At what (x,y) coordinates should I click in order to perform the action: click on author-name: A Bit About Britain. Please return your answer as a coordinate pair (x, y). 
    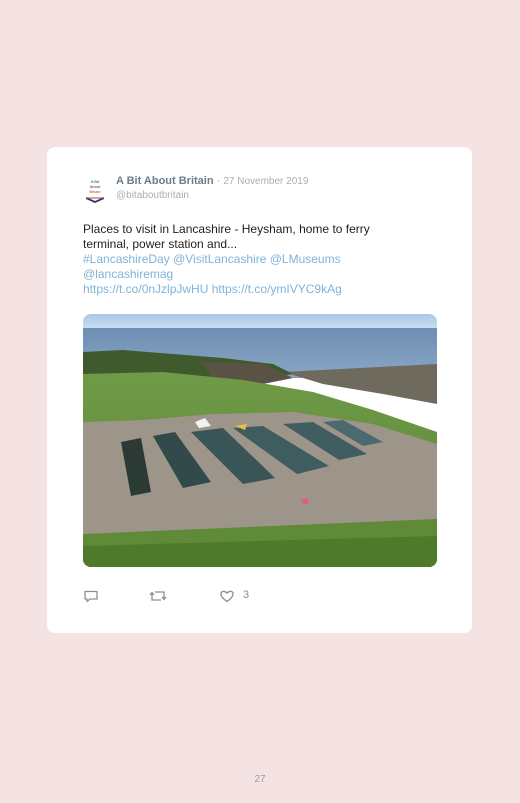
    Looking at the image, I should click on (165, 181).